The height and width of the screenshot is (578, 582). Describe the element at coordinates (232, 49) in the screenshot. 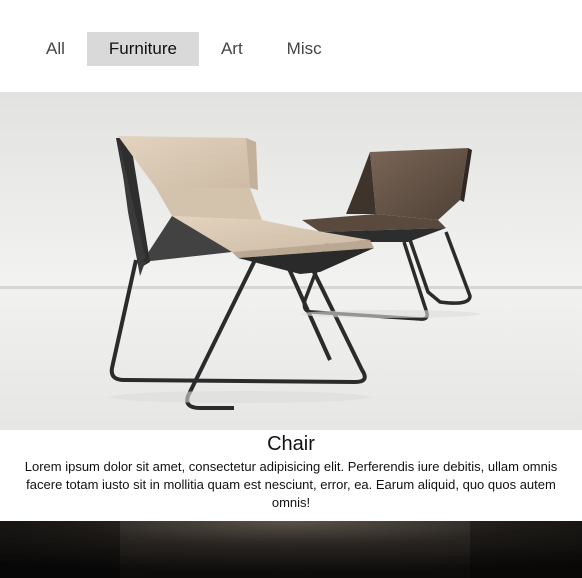

I see `filter-art: Art` at that location.